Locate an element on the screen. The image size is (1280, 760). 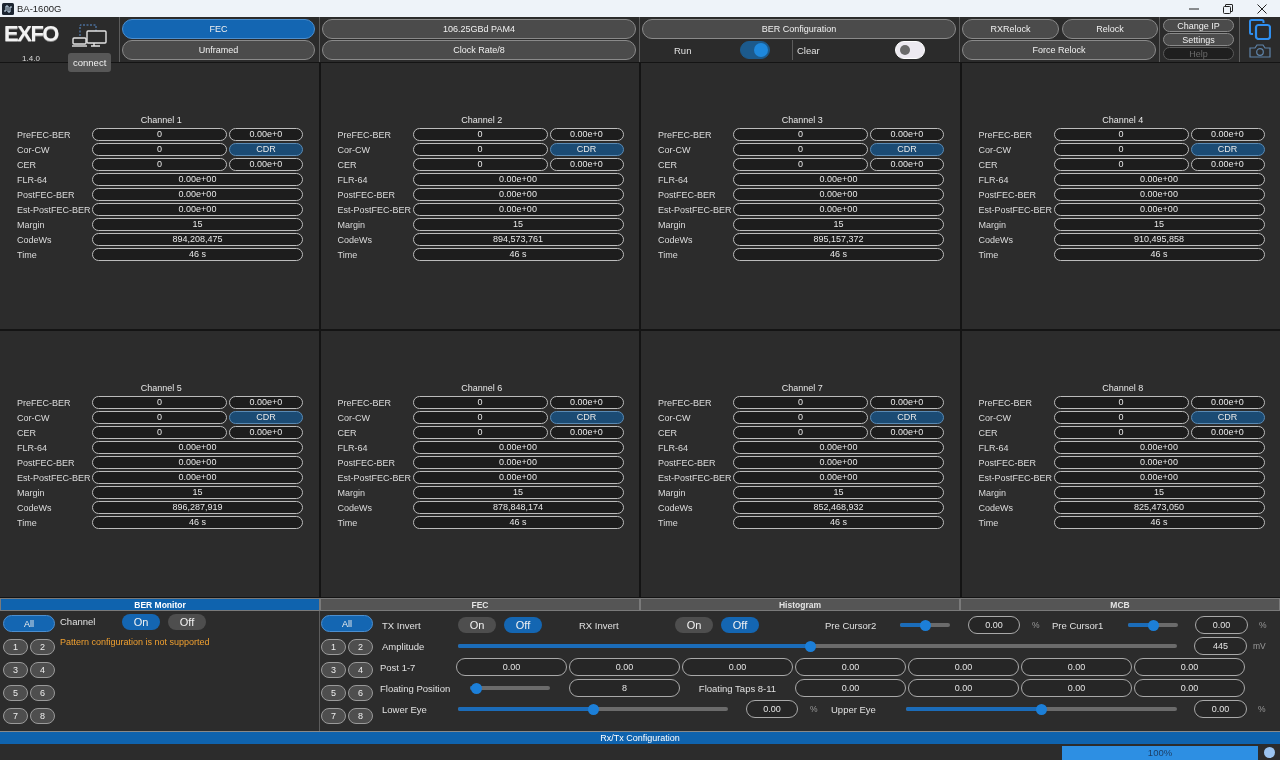
metric-label: CER is located at coordinates (988, 164).